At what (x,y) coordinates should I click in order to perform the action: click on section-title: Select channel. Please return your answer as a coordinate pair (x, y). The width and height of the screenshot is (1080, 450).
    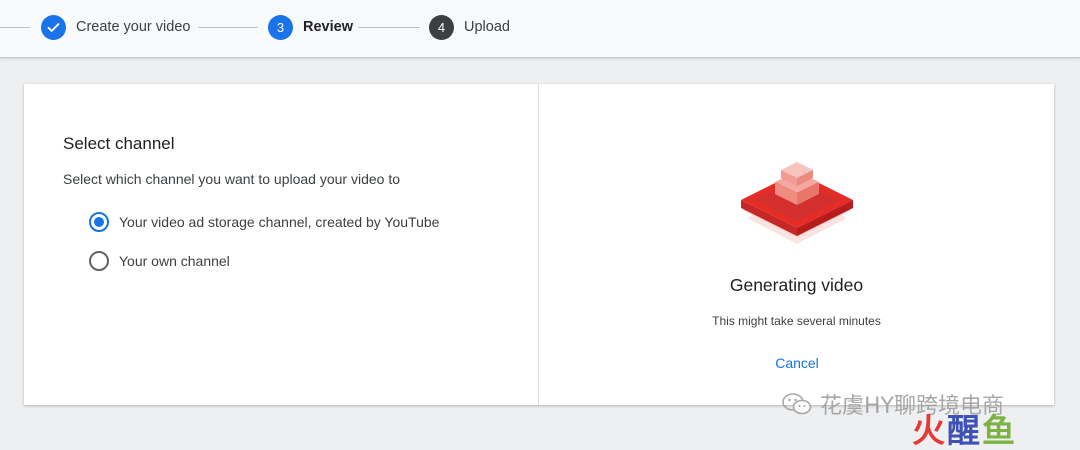
    Looking at the image, I should click on (119, 143).